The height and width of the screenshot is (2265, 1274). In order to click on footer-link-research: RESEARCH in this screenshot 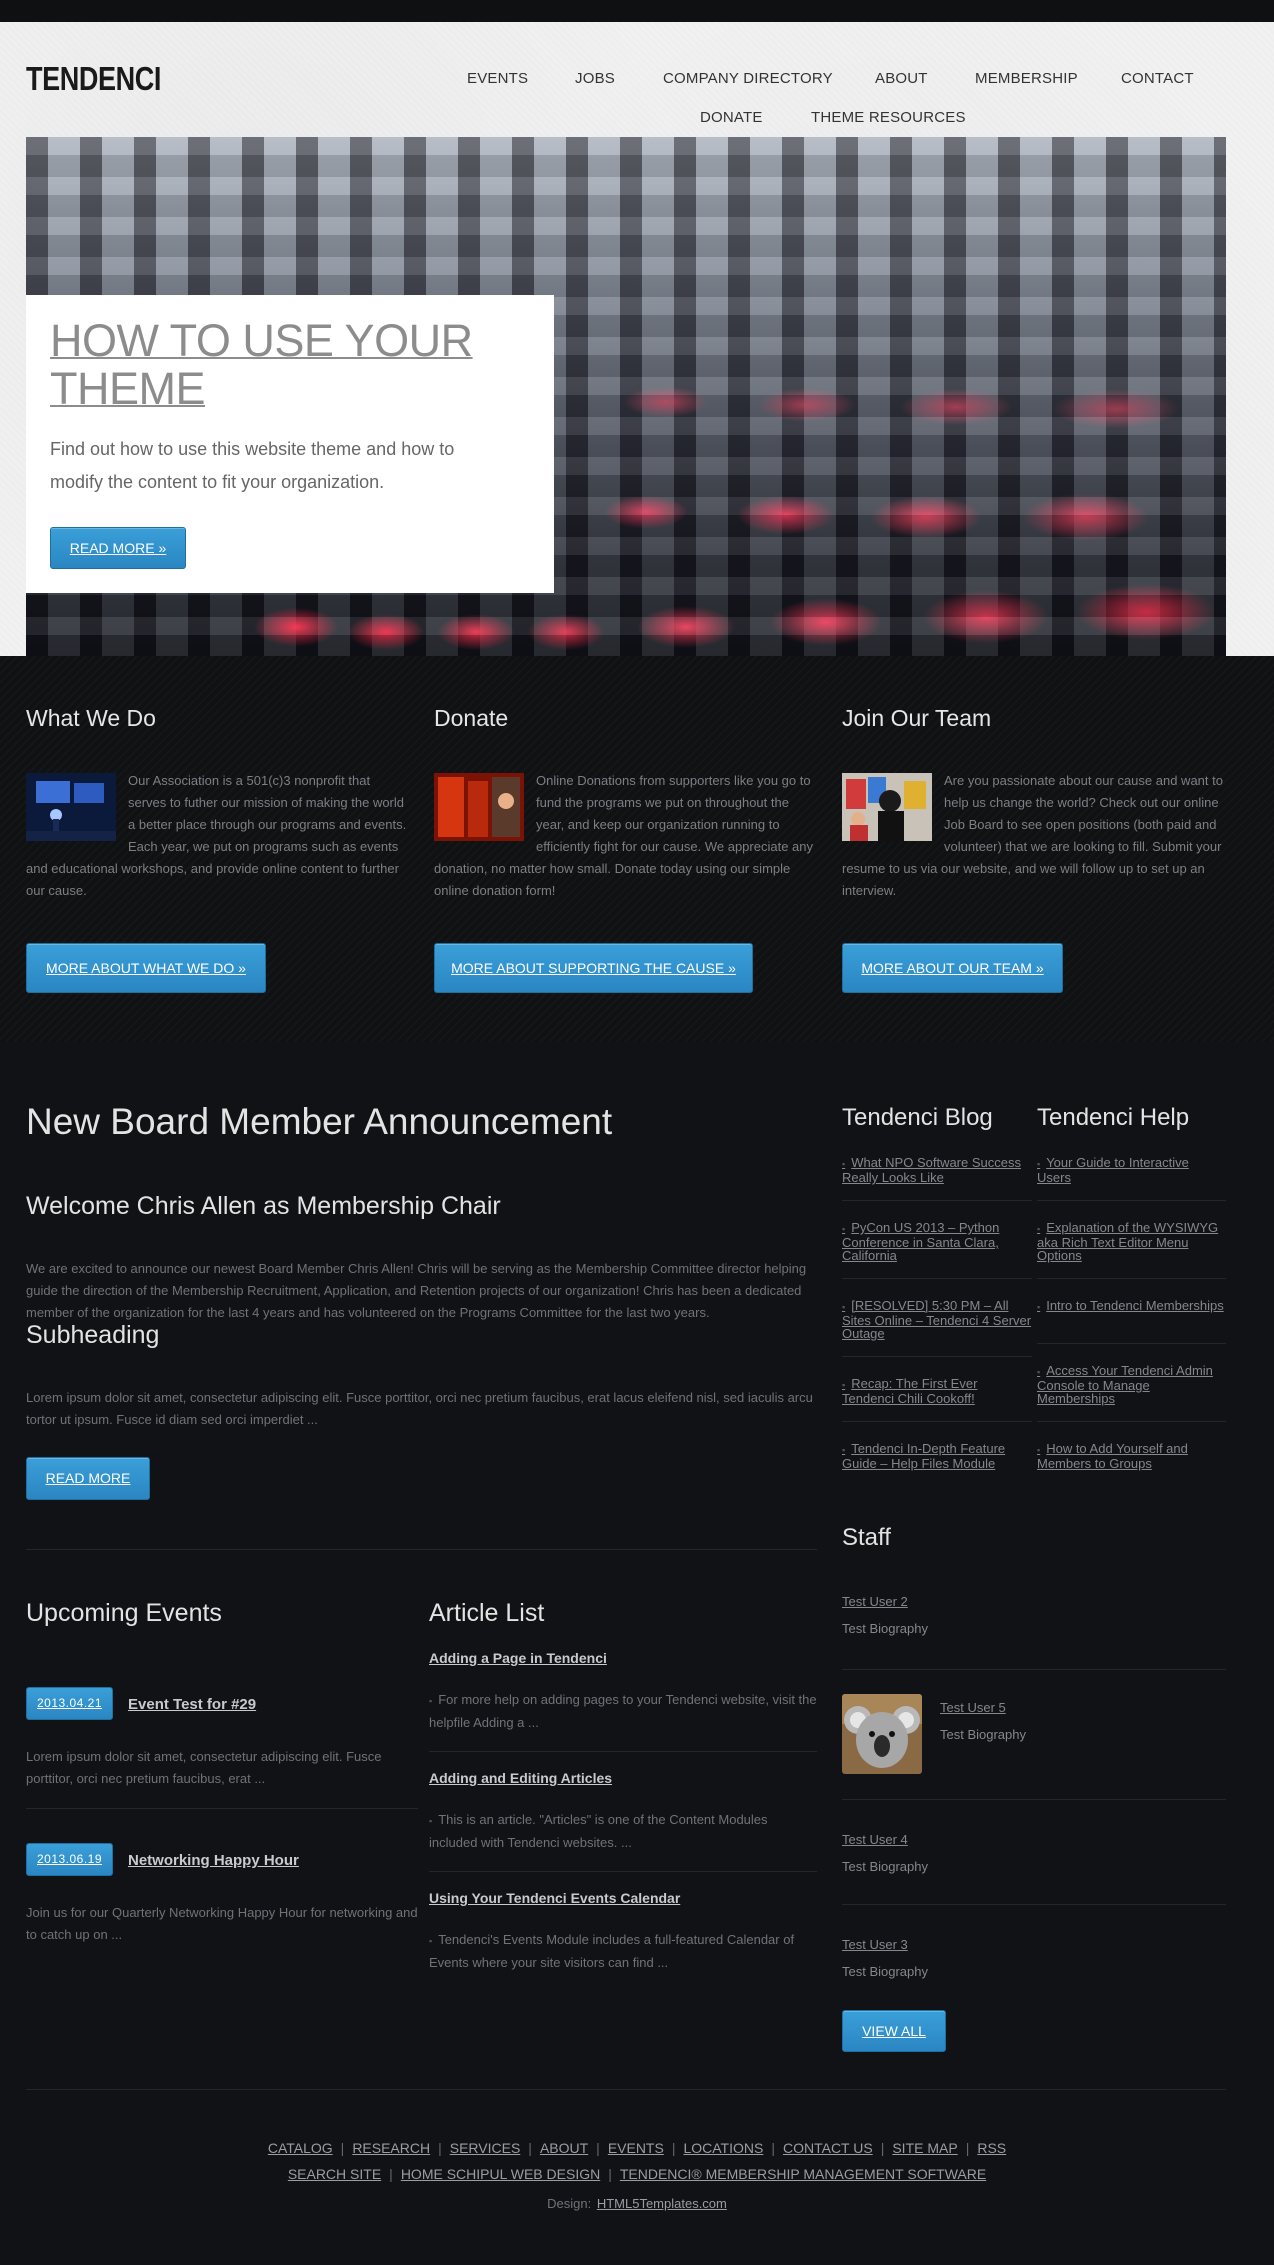, I will do `click(391, 2148)`.